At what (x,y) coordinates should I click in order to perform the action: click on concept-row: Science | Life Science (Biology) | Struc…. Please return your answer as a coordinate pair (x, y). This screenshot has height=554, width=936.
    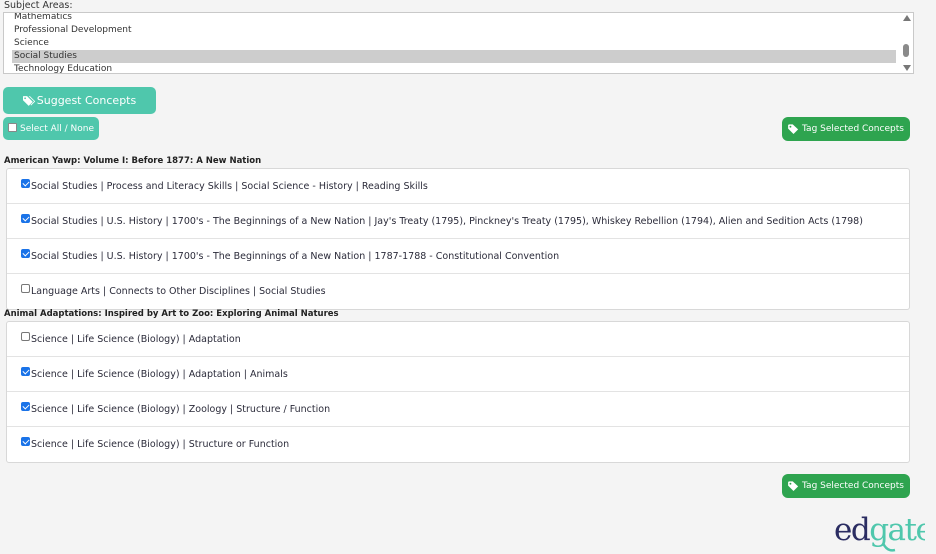
    Looking at the image, I should click on (458, 444).